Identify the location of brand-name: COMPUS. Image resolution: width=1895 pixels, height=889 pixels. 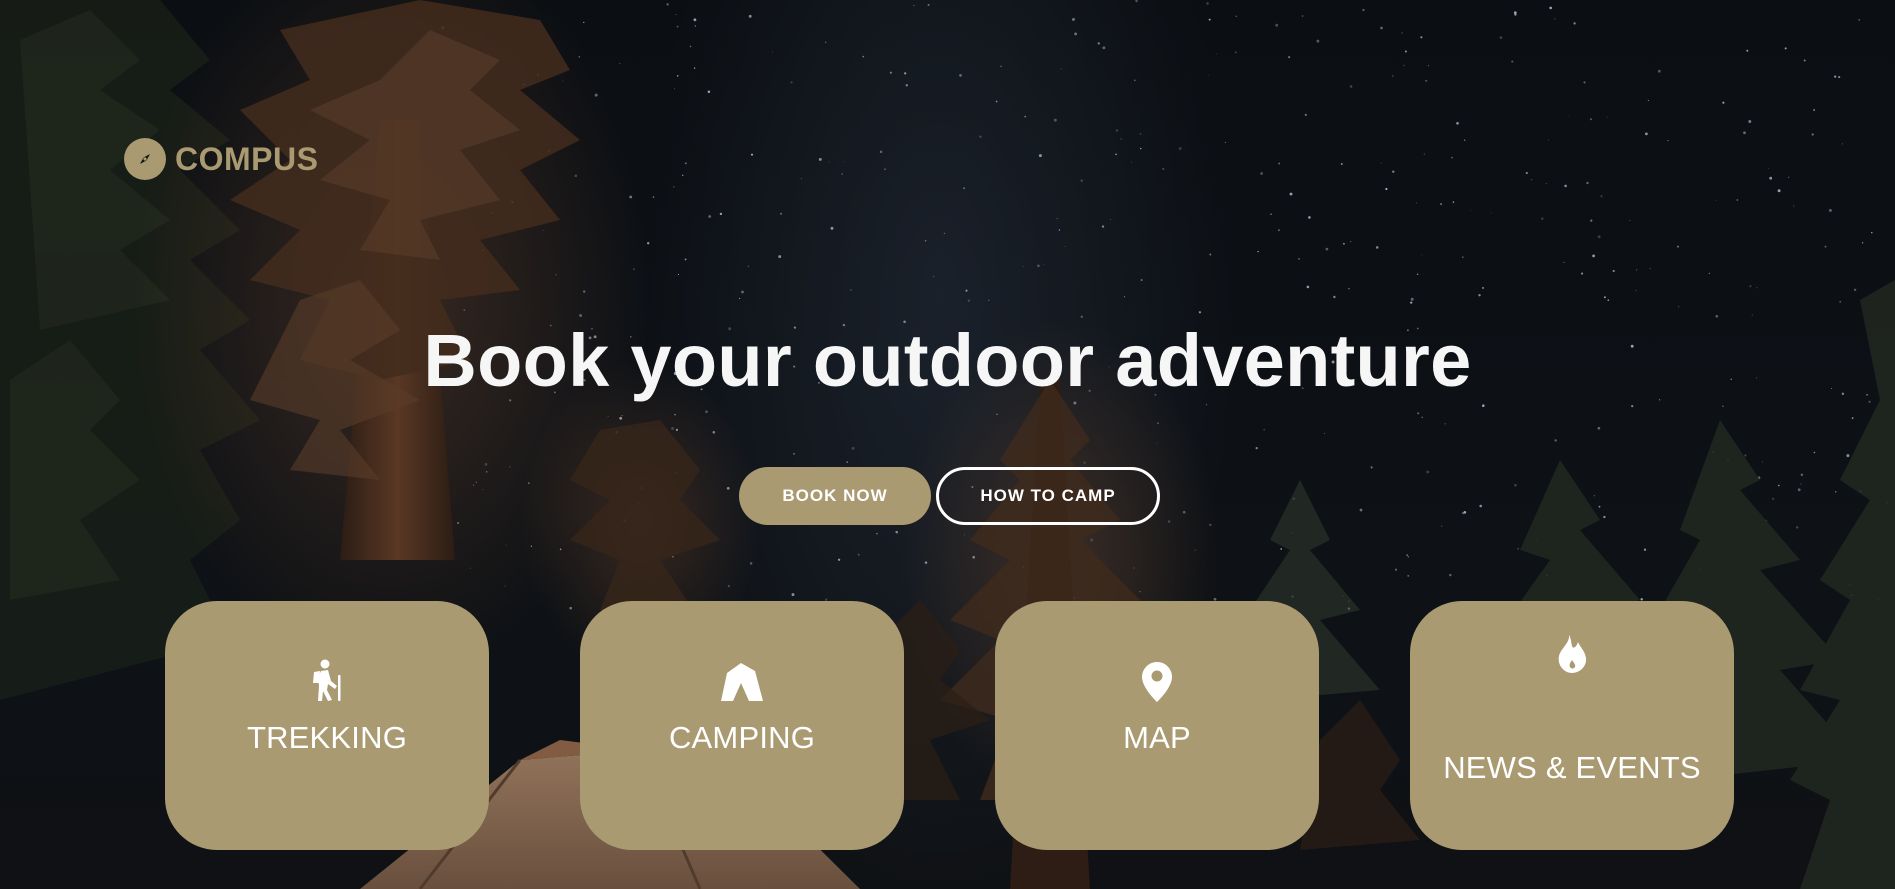
(247, 158).